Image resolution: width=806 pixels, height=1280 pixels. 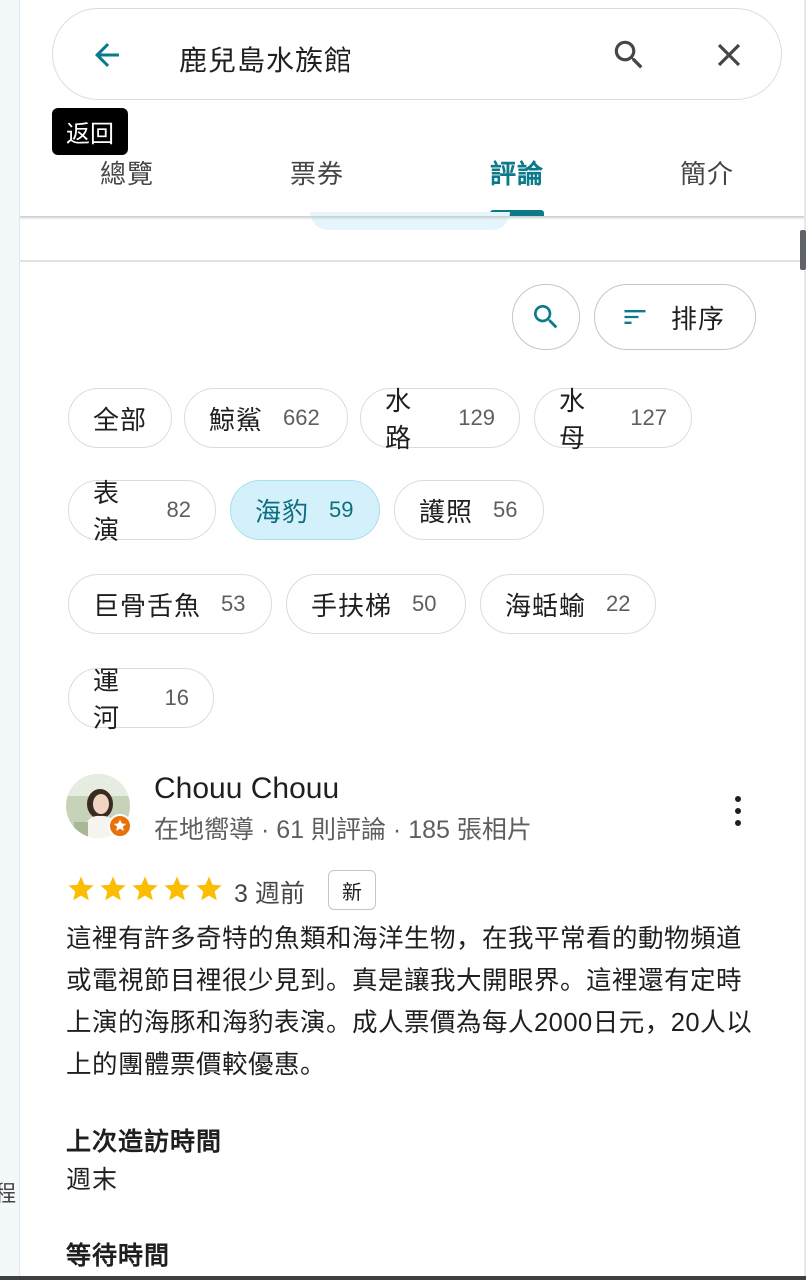 I want to click on place-tabs: 總覽 票券 評論 簡介, so click(x=412, y=179).